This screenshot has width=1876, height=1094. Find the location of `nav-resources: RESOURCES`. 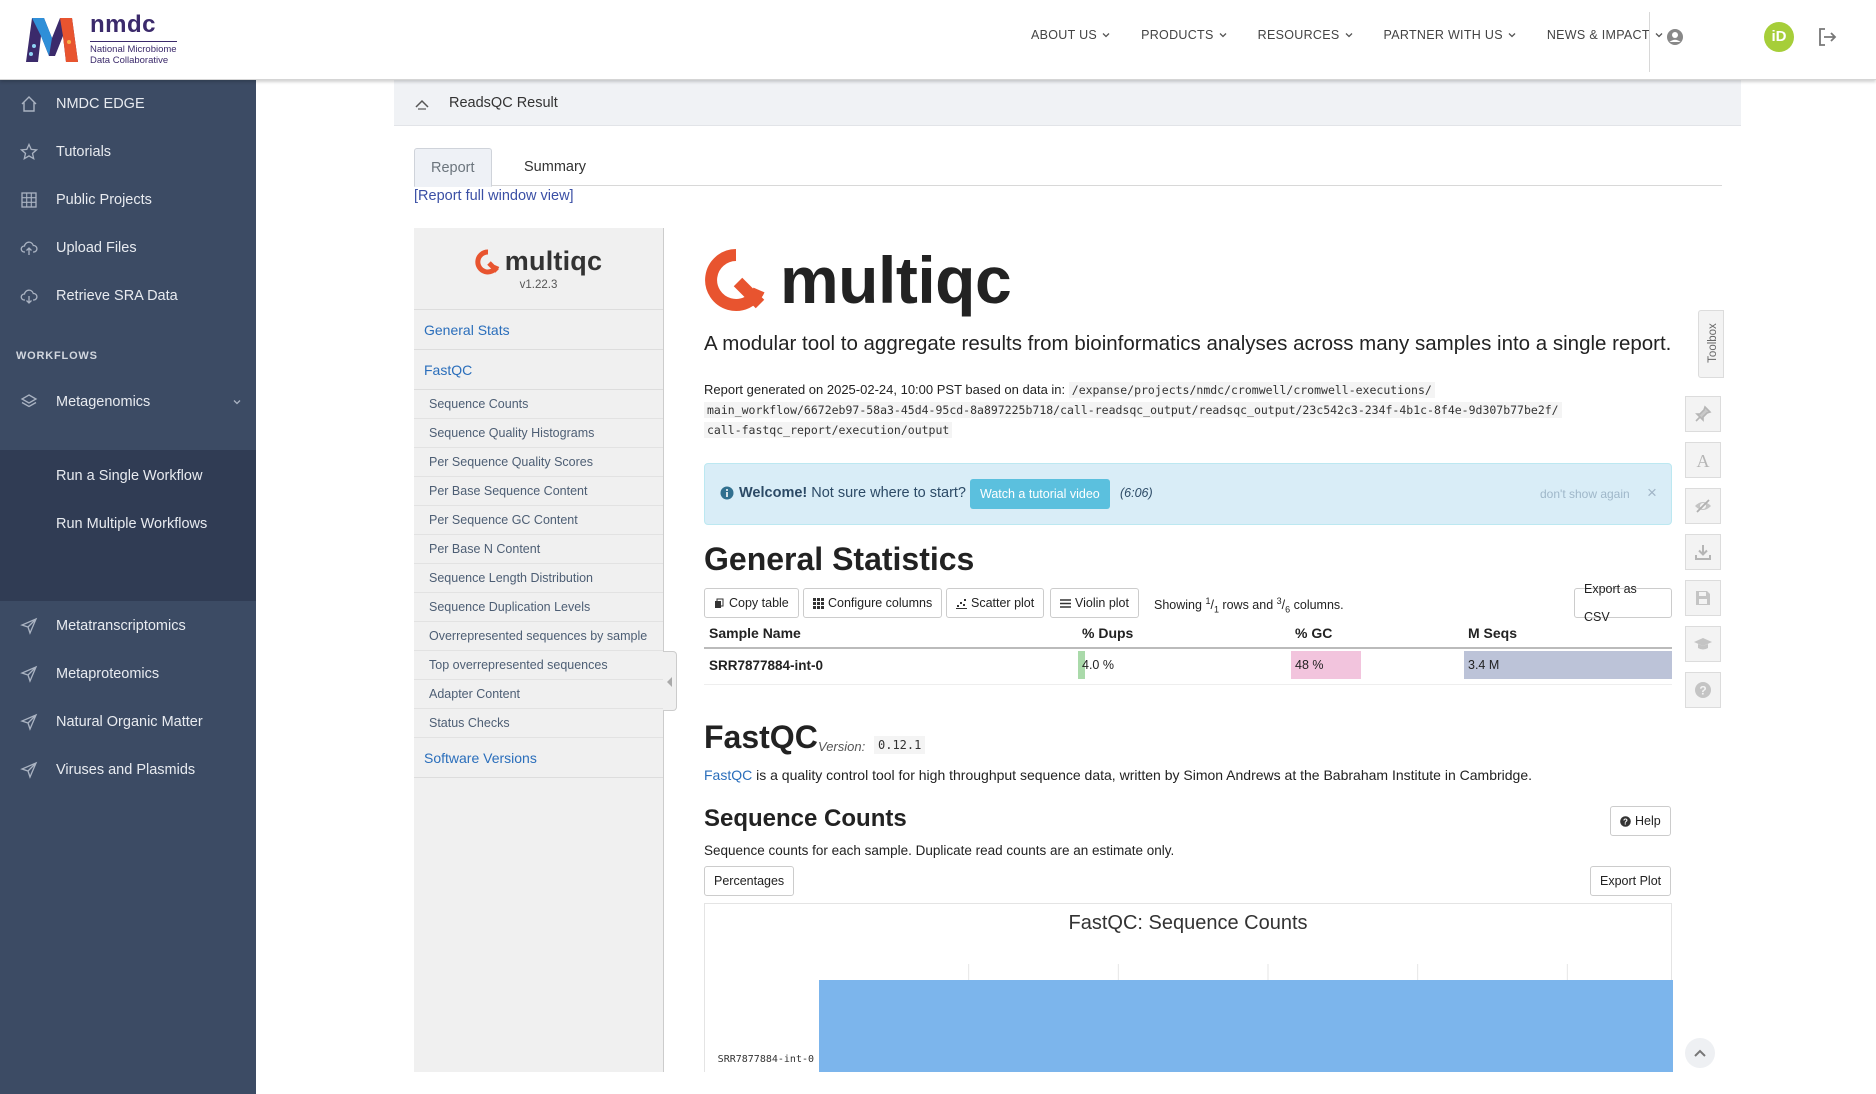

nav-resources: RESOURCES is located at coordinates (1305, 35).